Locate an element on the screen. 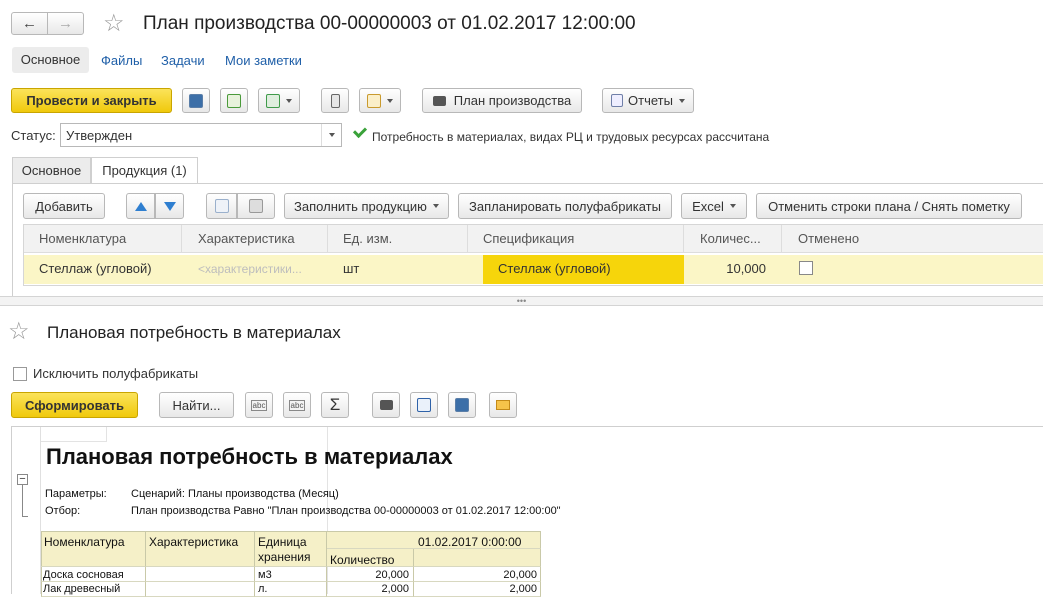 This screenshot has width=1043, height=597. report-icon is located at coordinates (617, 100).